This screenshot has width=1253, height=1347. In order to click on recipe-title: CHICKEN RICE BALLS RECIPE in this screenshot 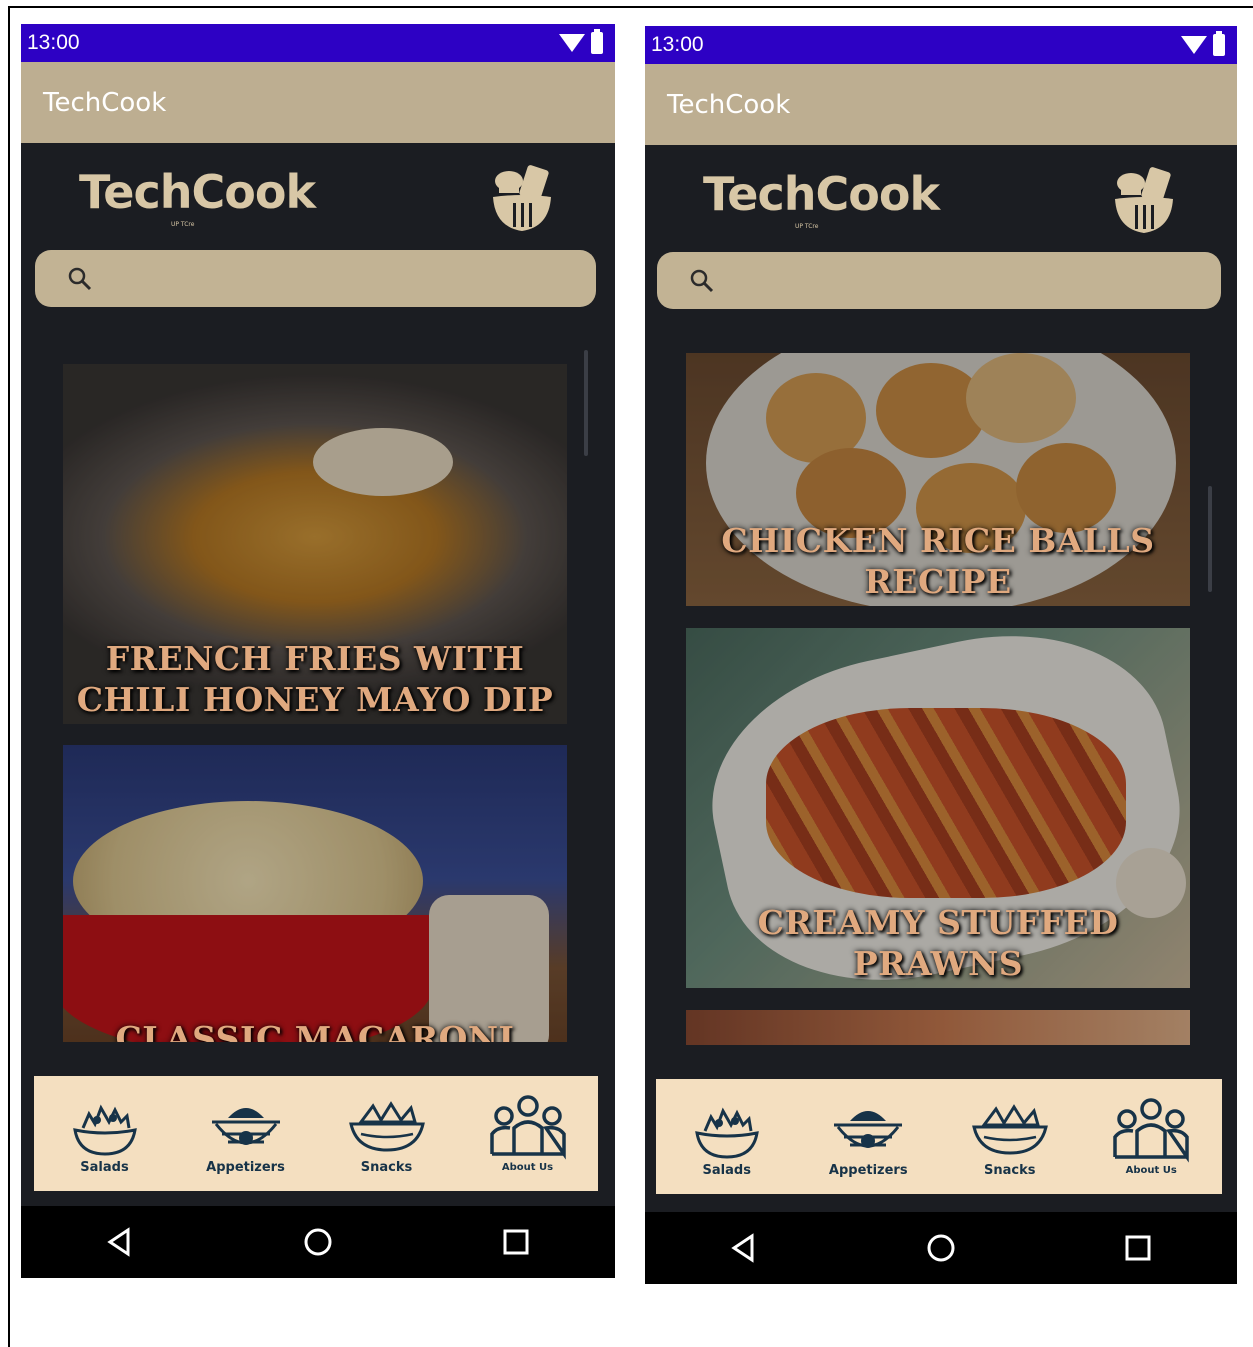, I will do `click(938, 561)`.